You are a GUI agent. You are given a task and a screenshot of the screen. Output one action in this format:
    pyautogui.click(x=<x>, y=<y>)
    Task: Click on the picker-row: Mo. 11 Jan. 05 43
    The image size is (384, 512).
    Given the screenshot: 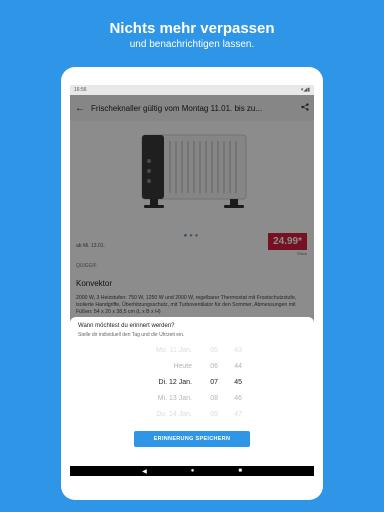 What is the action you would take?
    pyautogui.click(x=192, y=353)
    